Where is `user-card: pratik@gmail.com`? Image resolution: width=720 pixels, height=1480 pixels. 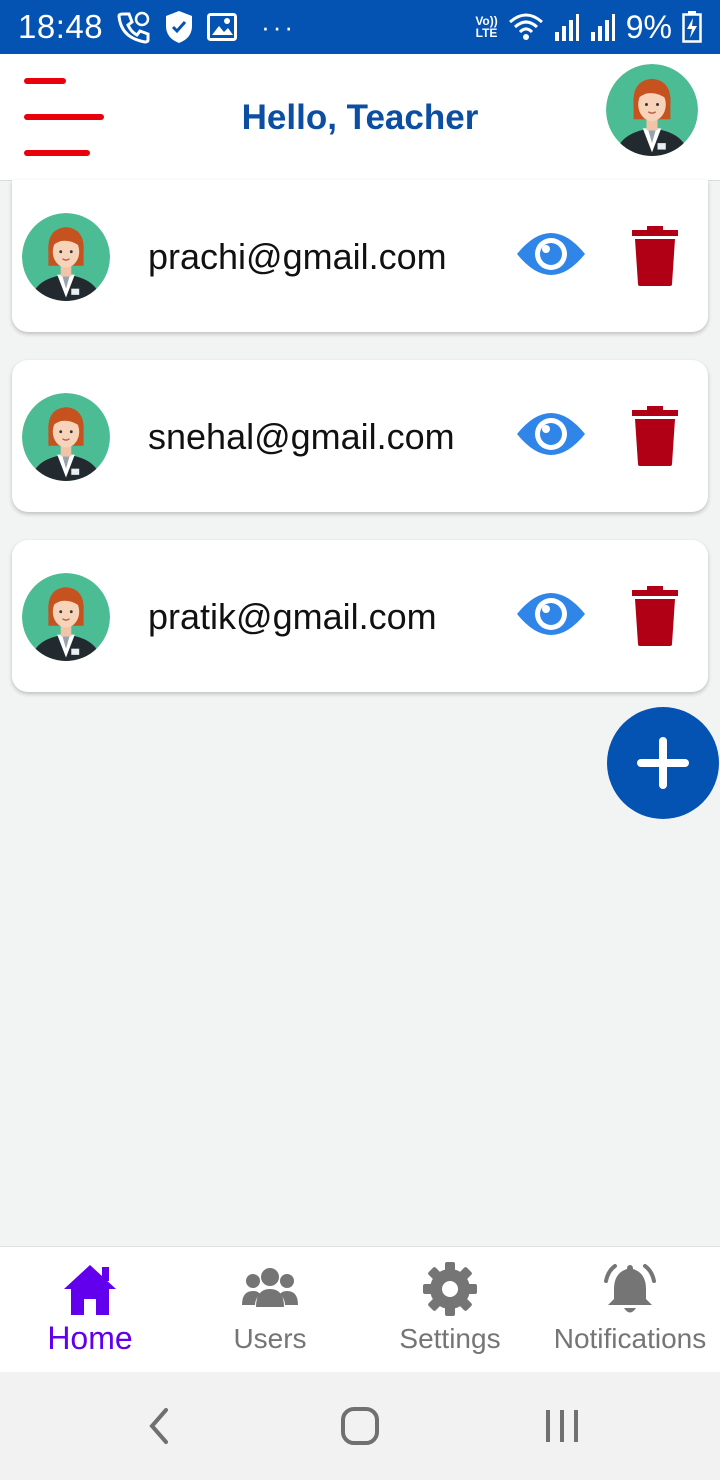
user-card: pratik@gmail.com is located at coordinates (360, 616).